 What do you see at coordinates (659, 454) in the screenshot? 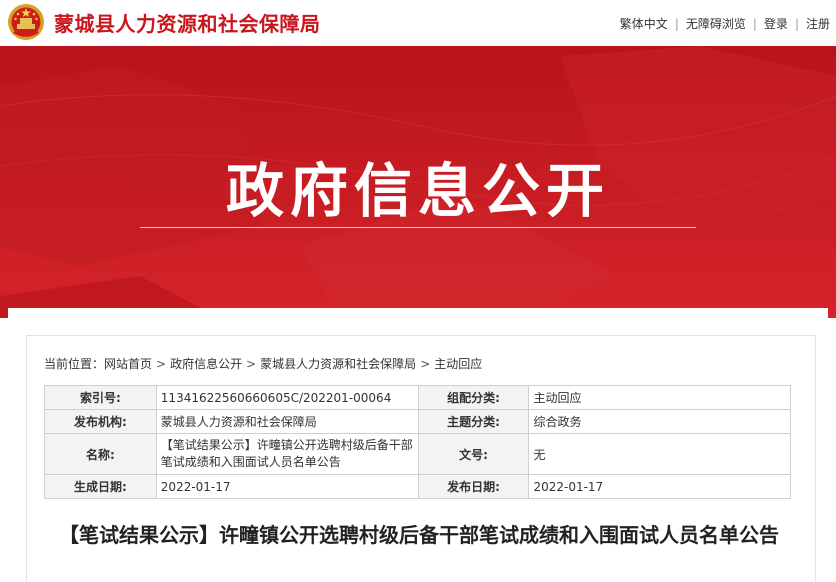
I see `docno-value: 无` at bounding box center [659, 454].